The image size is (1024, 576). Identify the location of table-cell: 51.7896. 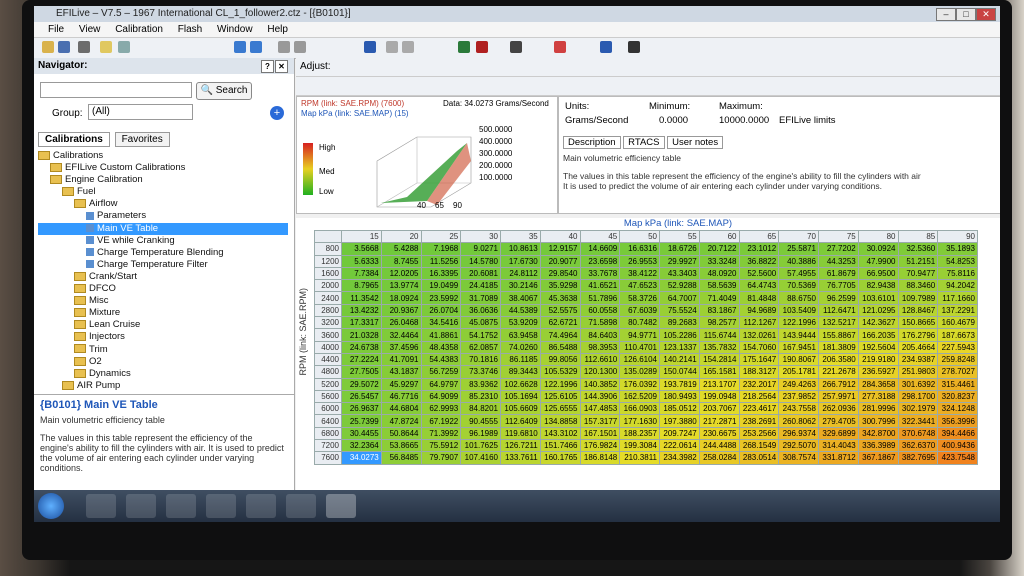
(600, 298).